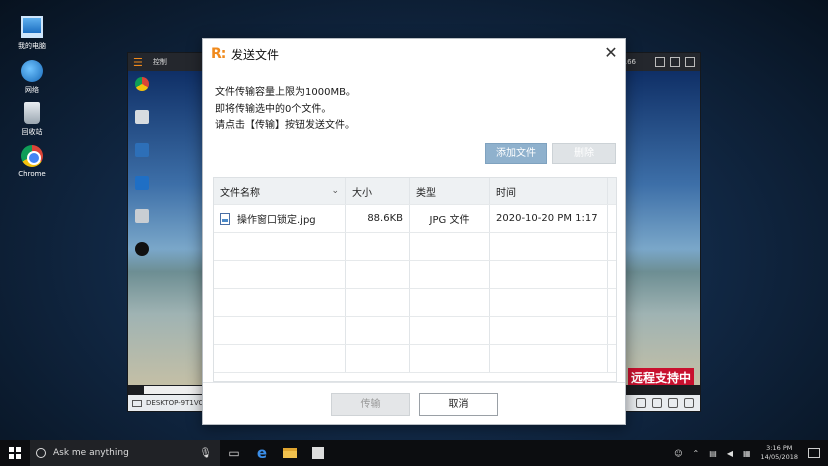  I want to click on chevron-down-icon: ⌄, so click(335, 191).